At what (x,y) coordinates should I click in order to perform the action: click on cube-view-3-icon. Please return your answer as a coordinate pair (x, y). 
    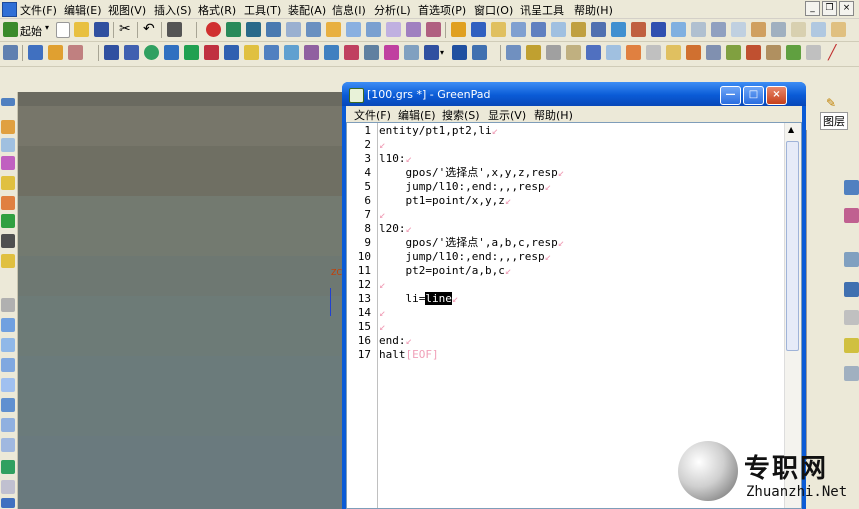
    Looking at the image, I should click on (8, 365).